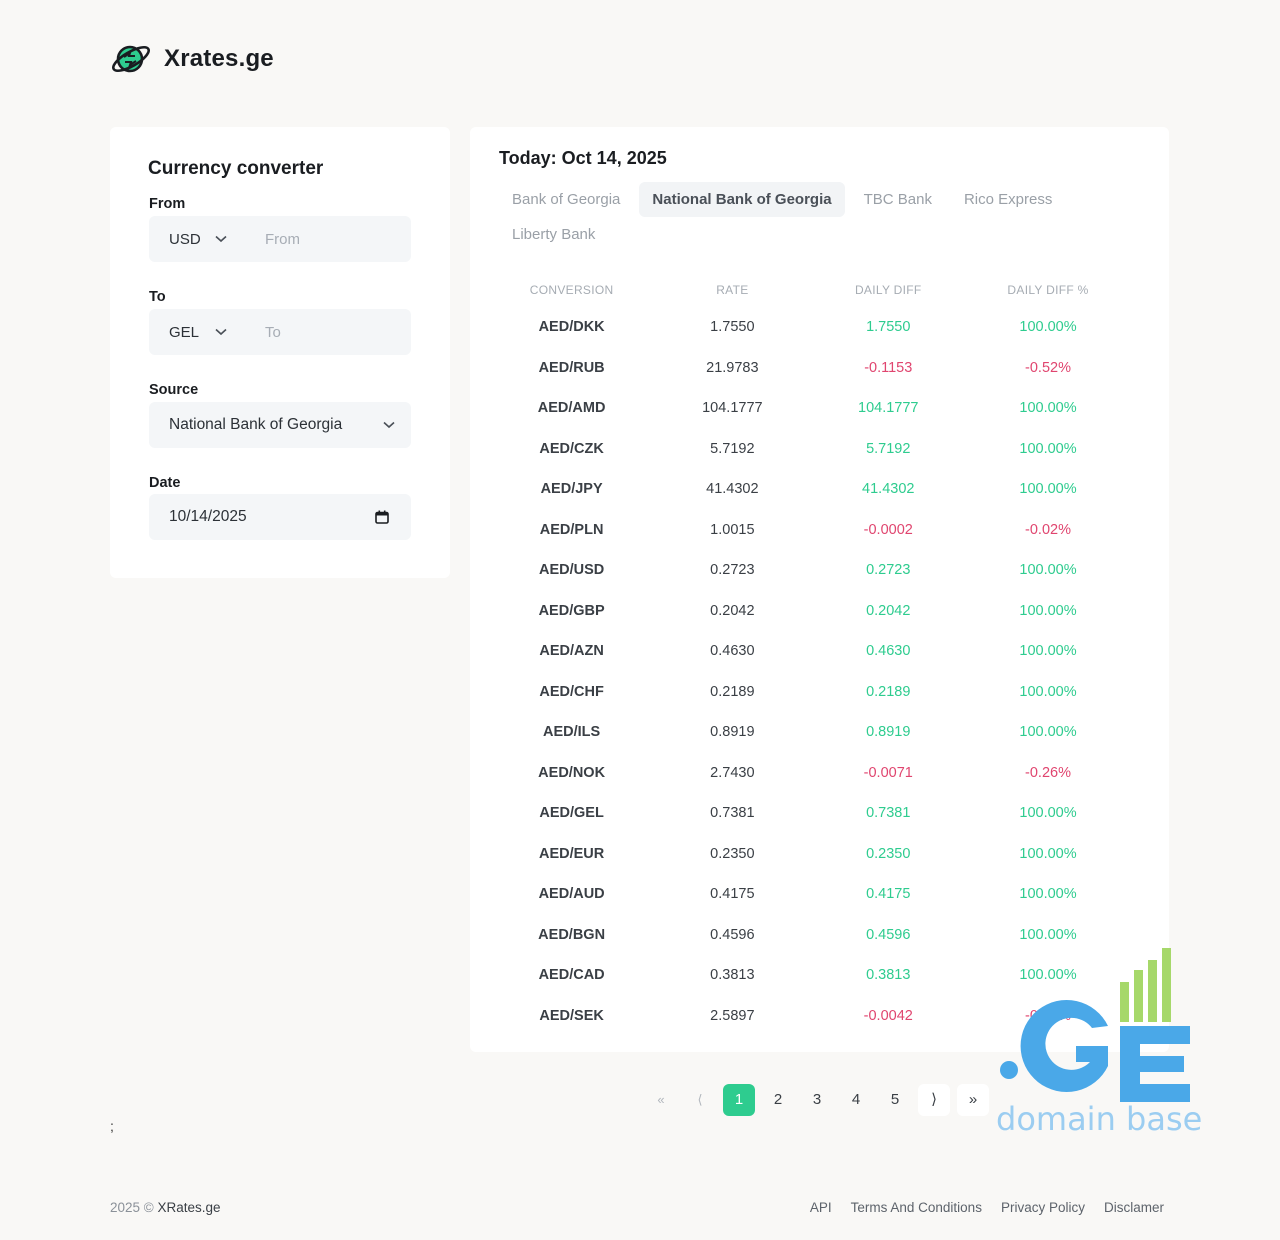  What do you see at coordinates (553, 234) in the screenshot?
I see `tab-liberty-bank: Liberty Bank` at bounding box center [553, 234].